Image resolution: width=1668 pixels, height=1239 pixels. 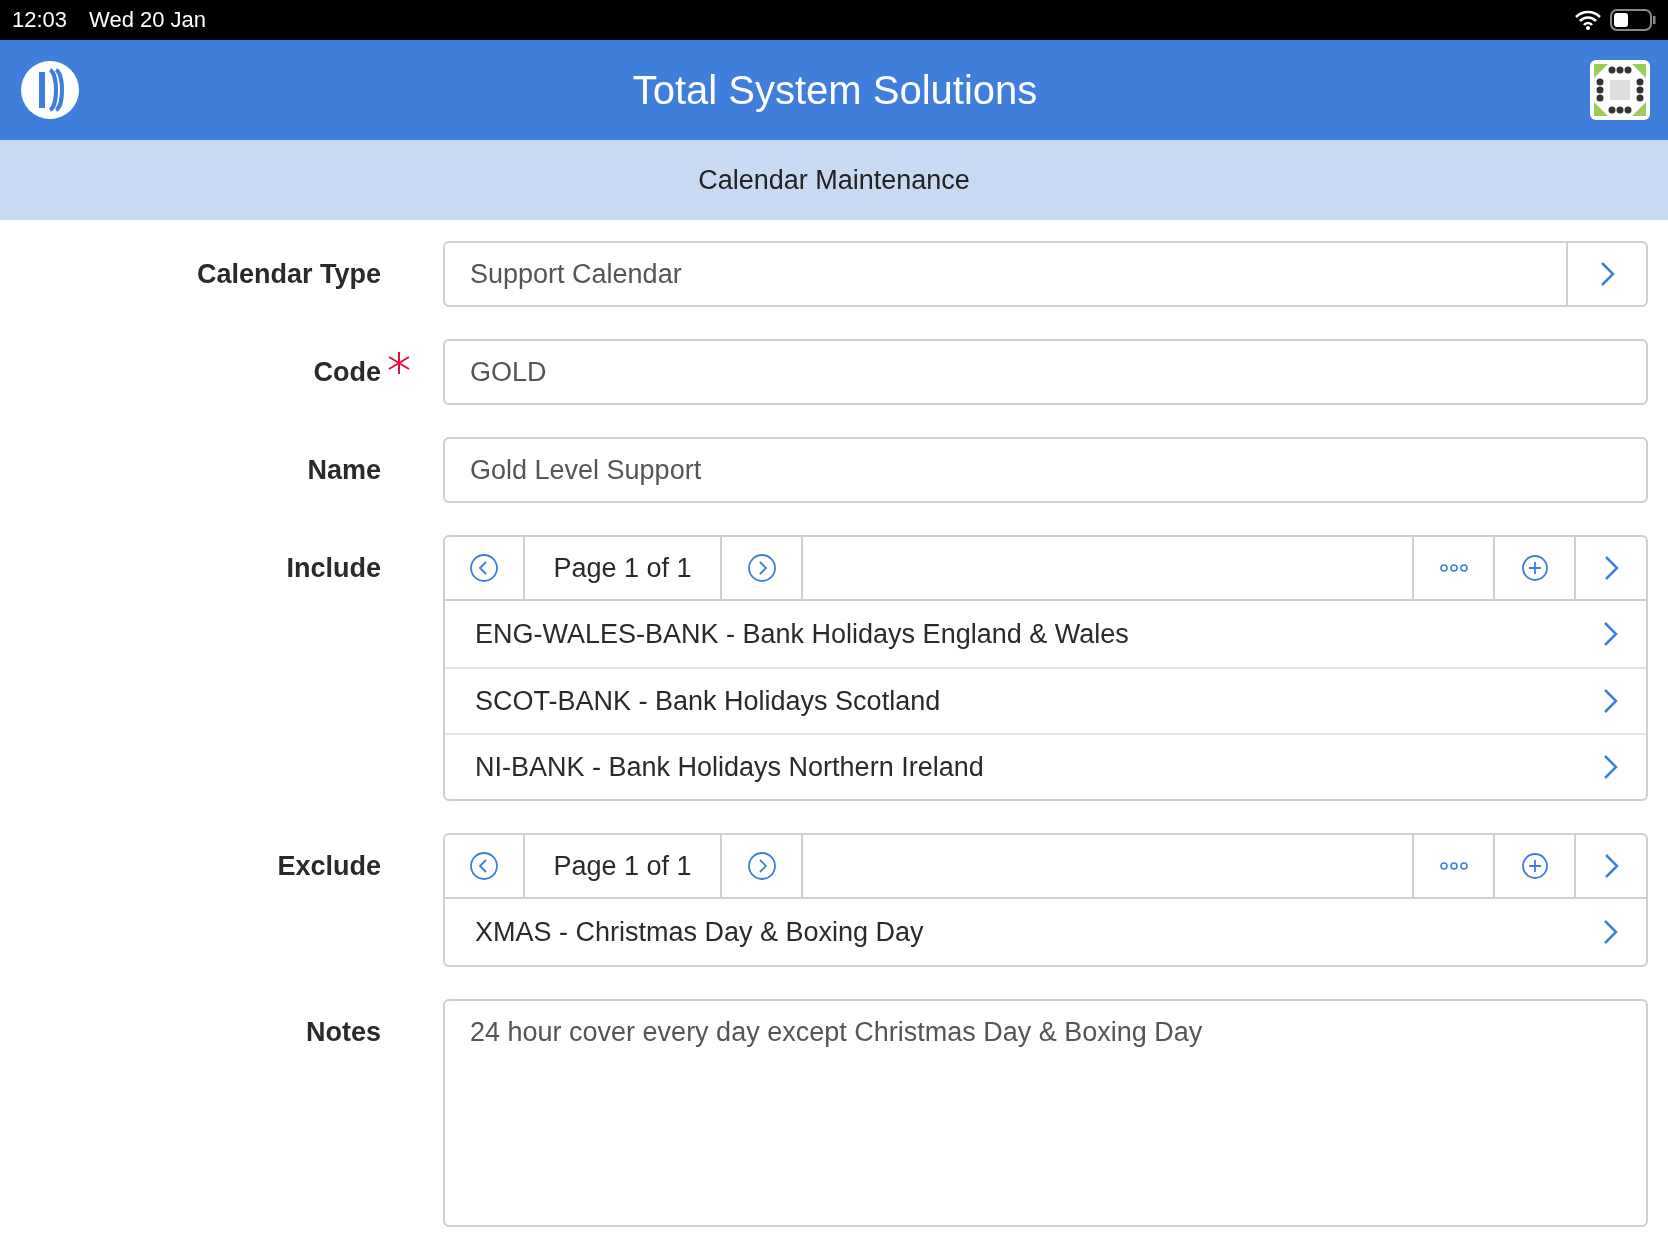 What do you see at coordinates (1588, 20) in the screenshot?
I see `wifi-icon` at bounding box center [1588, 20].